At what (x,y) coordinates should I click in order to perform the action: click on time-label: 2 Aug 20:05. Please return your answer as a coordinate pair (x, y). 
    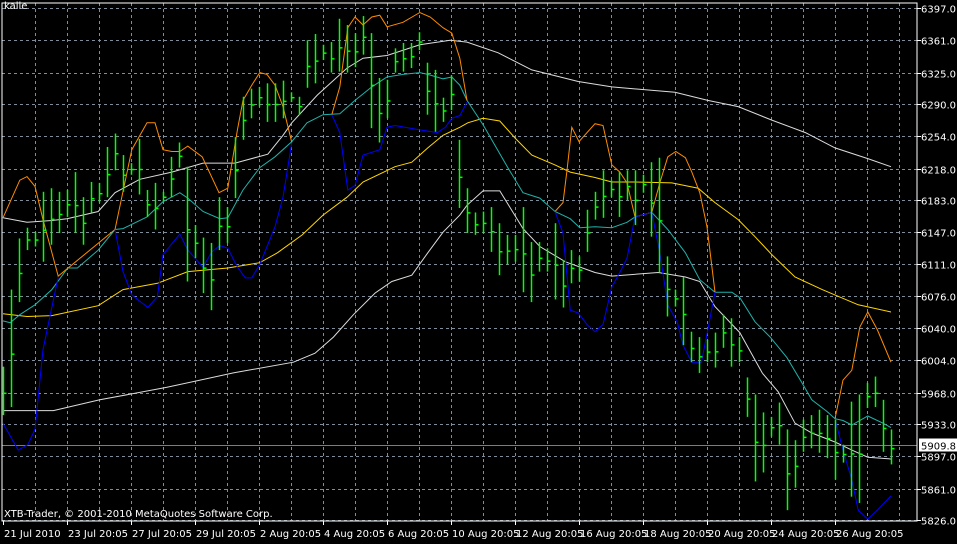
    Looking at the image, I should click on (290, 534).